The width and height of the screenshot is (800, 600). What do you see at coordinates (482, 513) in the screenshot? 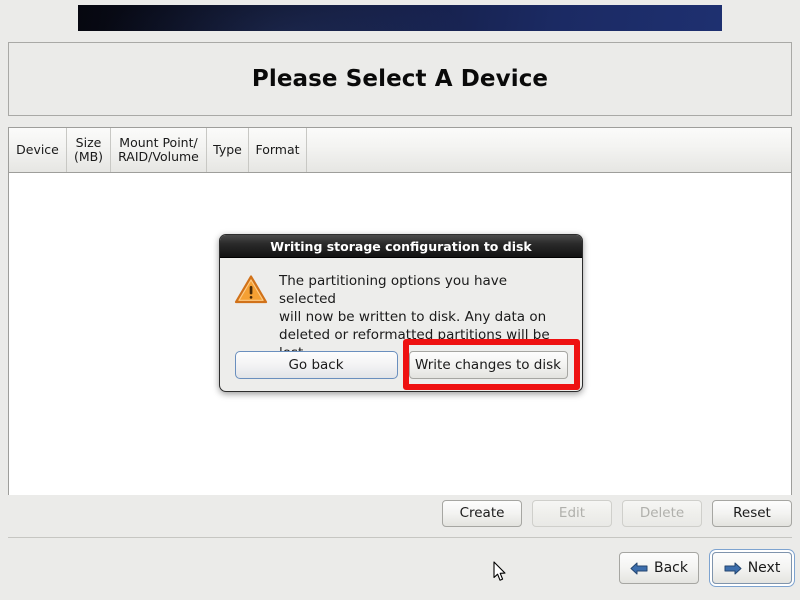
I see `create-button: Create` at bounding box center [482, 513].